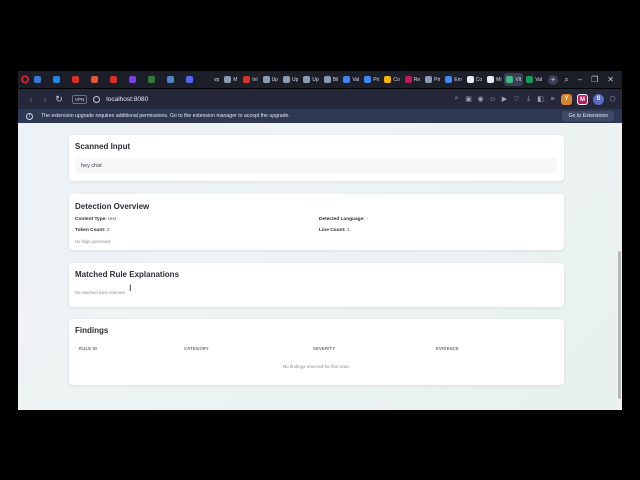 The width and height of the screenshot is (640, 480). Describe the element at coordinates (31, 99) in the screenshot. I see `back-icon: ‹` at that location.